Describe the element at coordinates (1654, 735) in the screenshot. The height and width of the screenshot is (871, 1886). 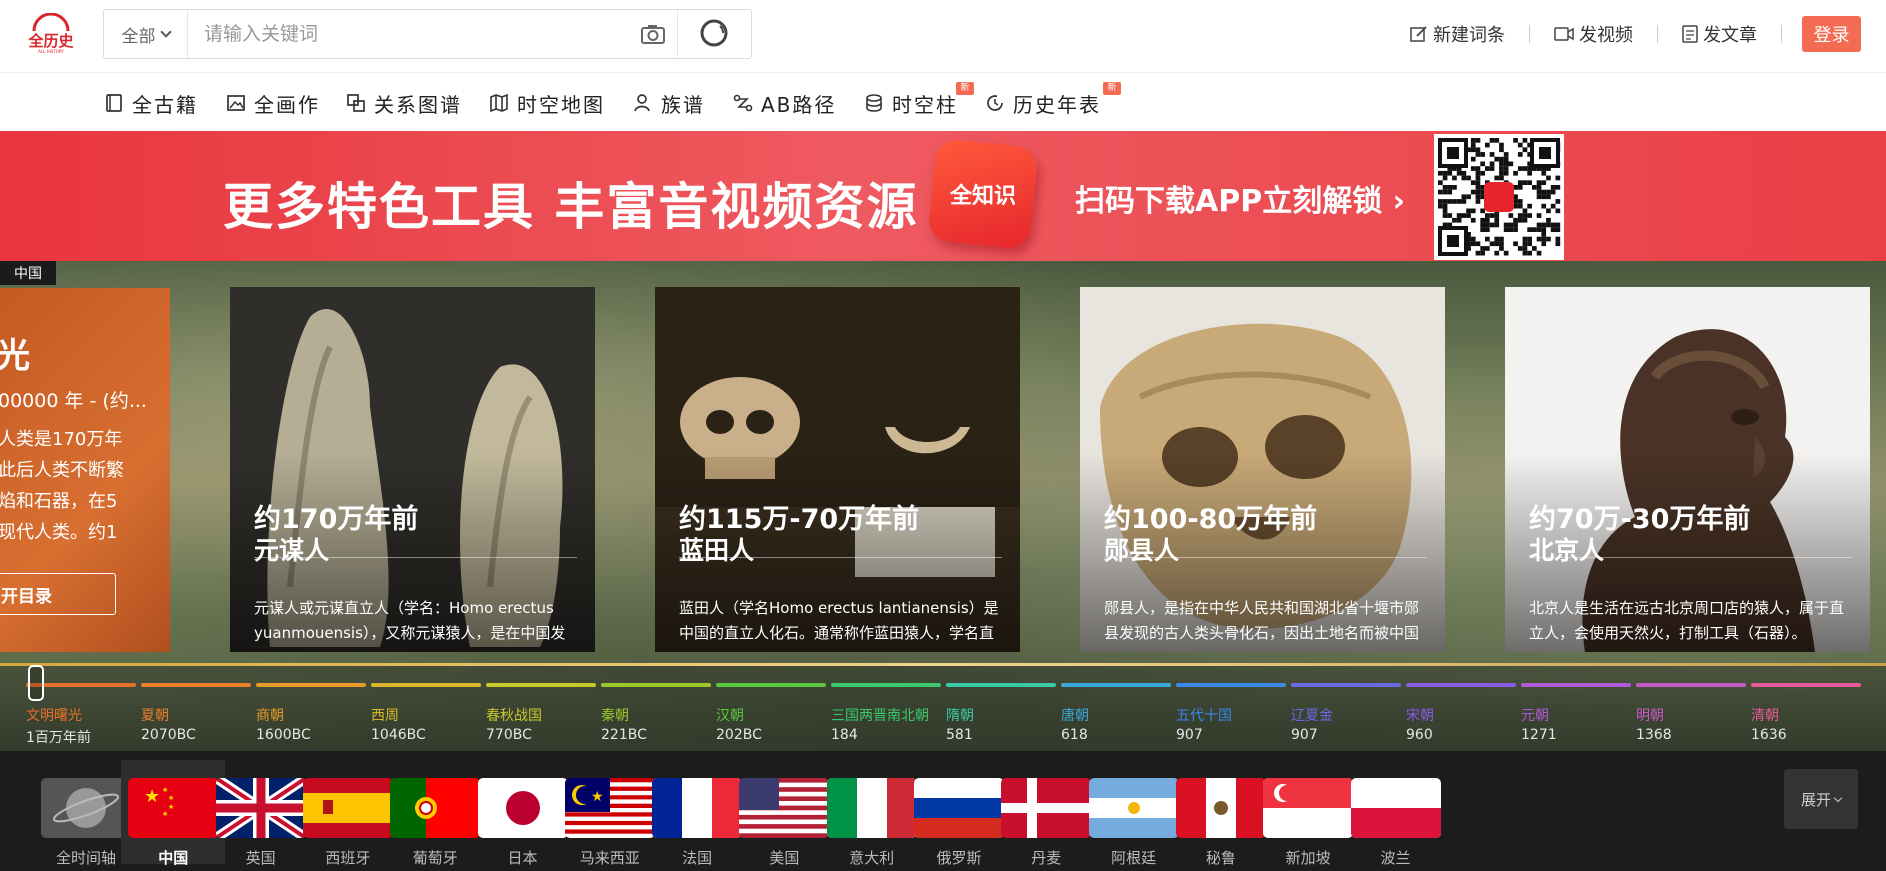
I see `dynasty-start-year: 1368` at that location.